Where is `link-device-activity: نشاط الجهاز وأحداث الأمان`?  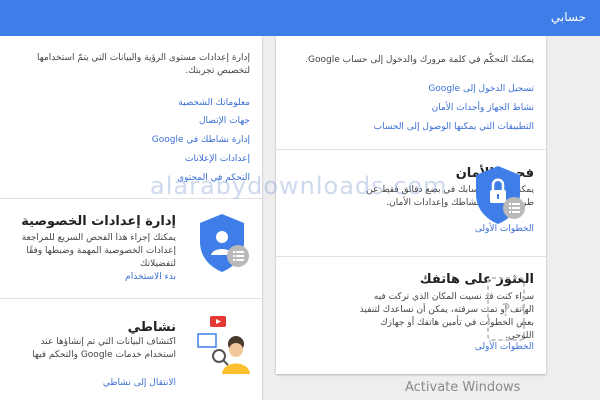
link-device-activity: نشاط الجهاز وأحداث الأمان is located at coordinates (483, 108).